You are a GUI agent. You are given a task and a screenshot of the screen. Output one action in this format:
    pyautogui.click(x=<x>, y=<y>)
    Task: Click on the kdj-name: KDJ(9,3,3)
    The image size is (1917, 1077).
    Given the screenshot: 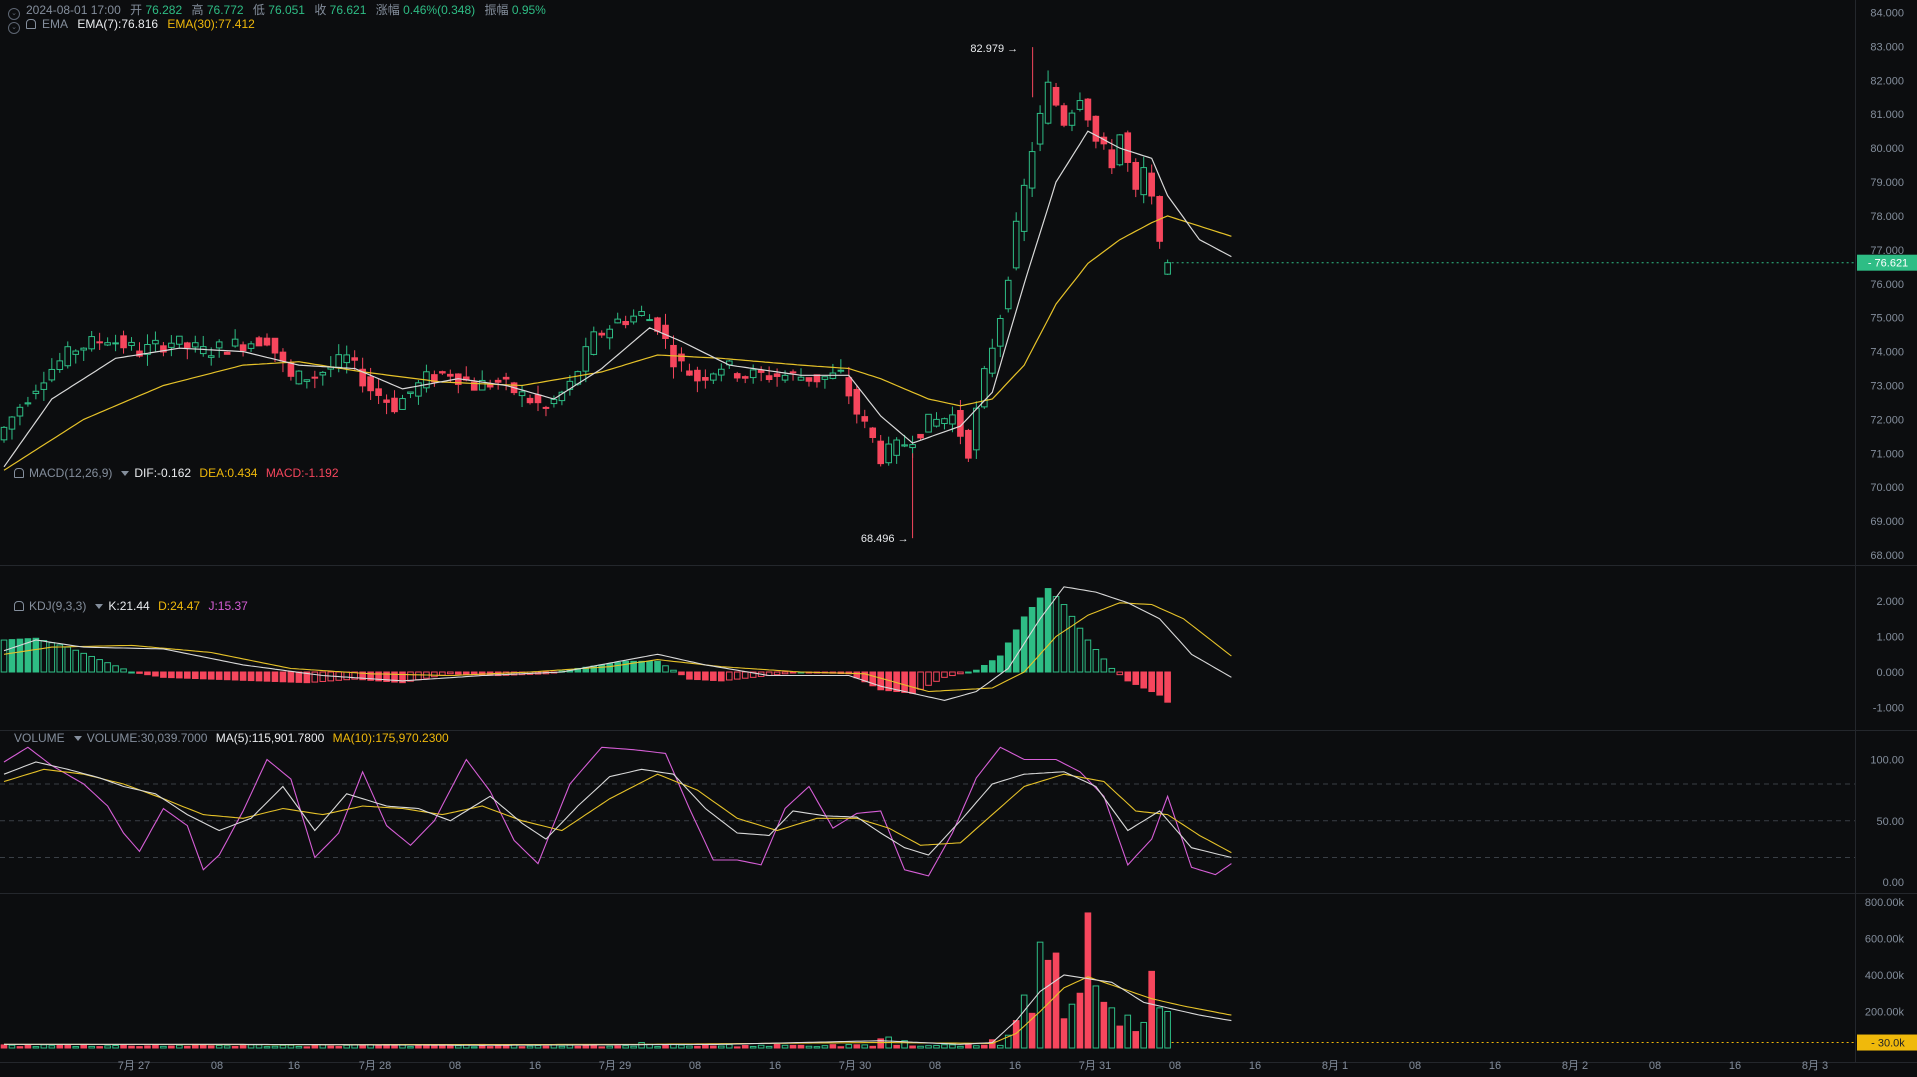 What is the action you would take?
    pyautogui.click(x=57, y=606)
    